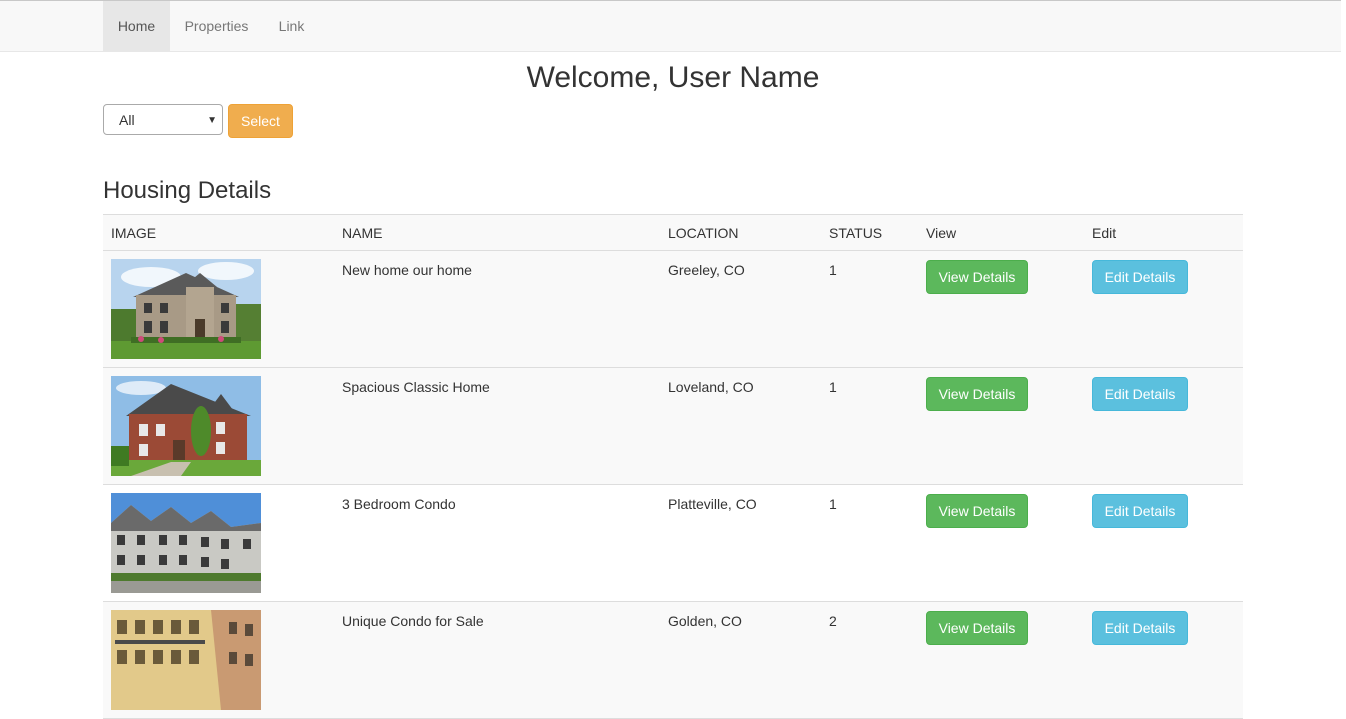  What do you see at coordinates (711, 387) in the screenshot?
I see `property-location: Loveland, CO` at bounding box center [711, 387].